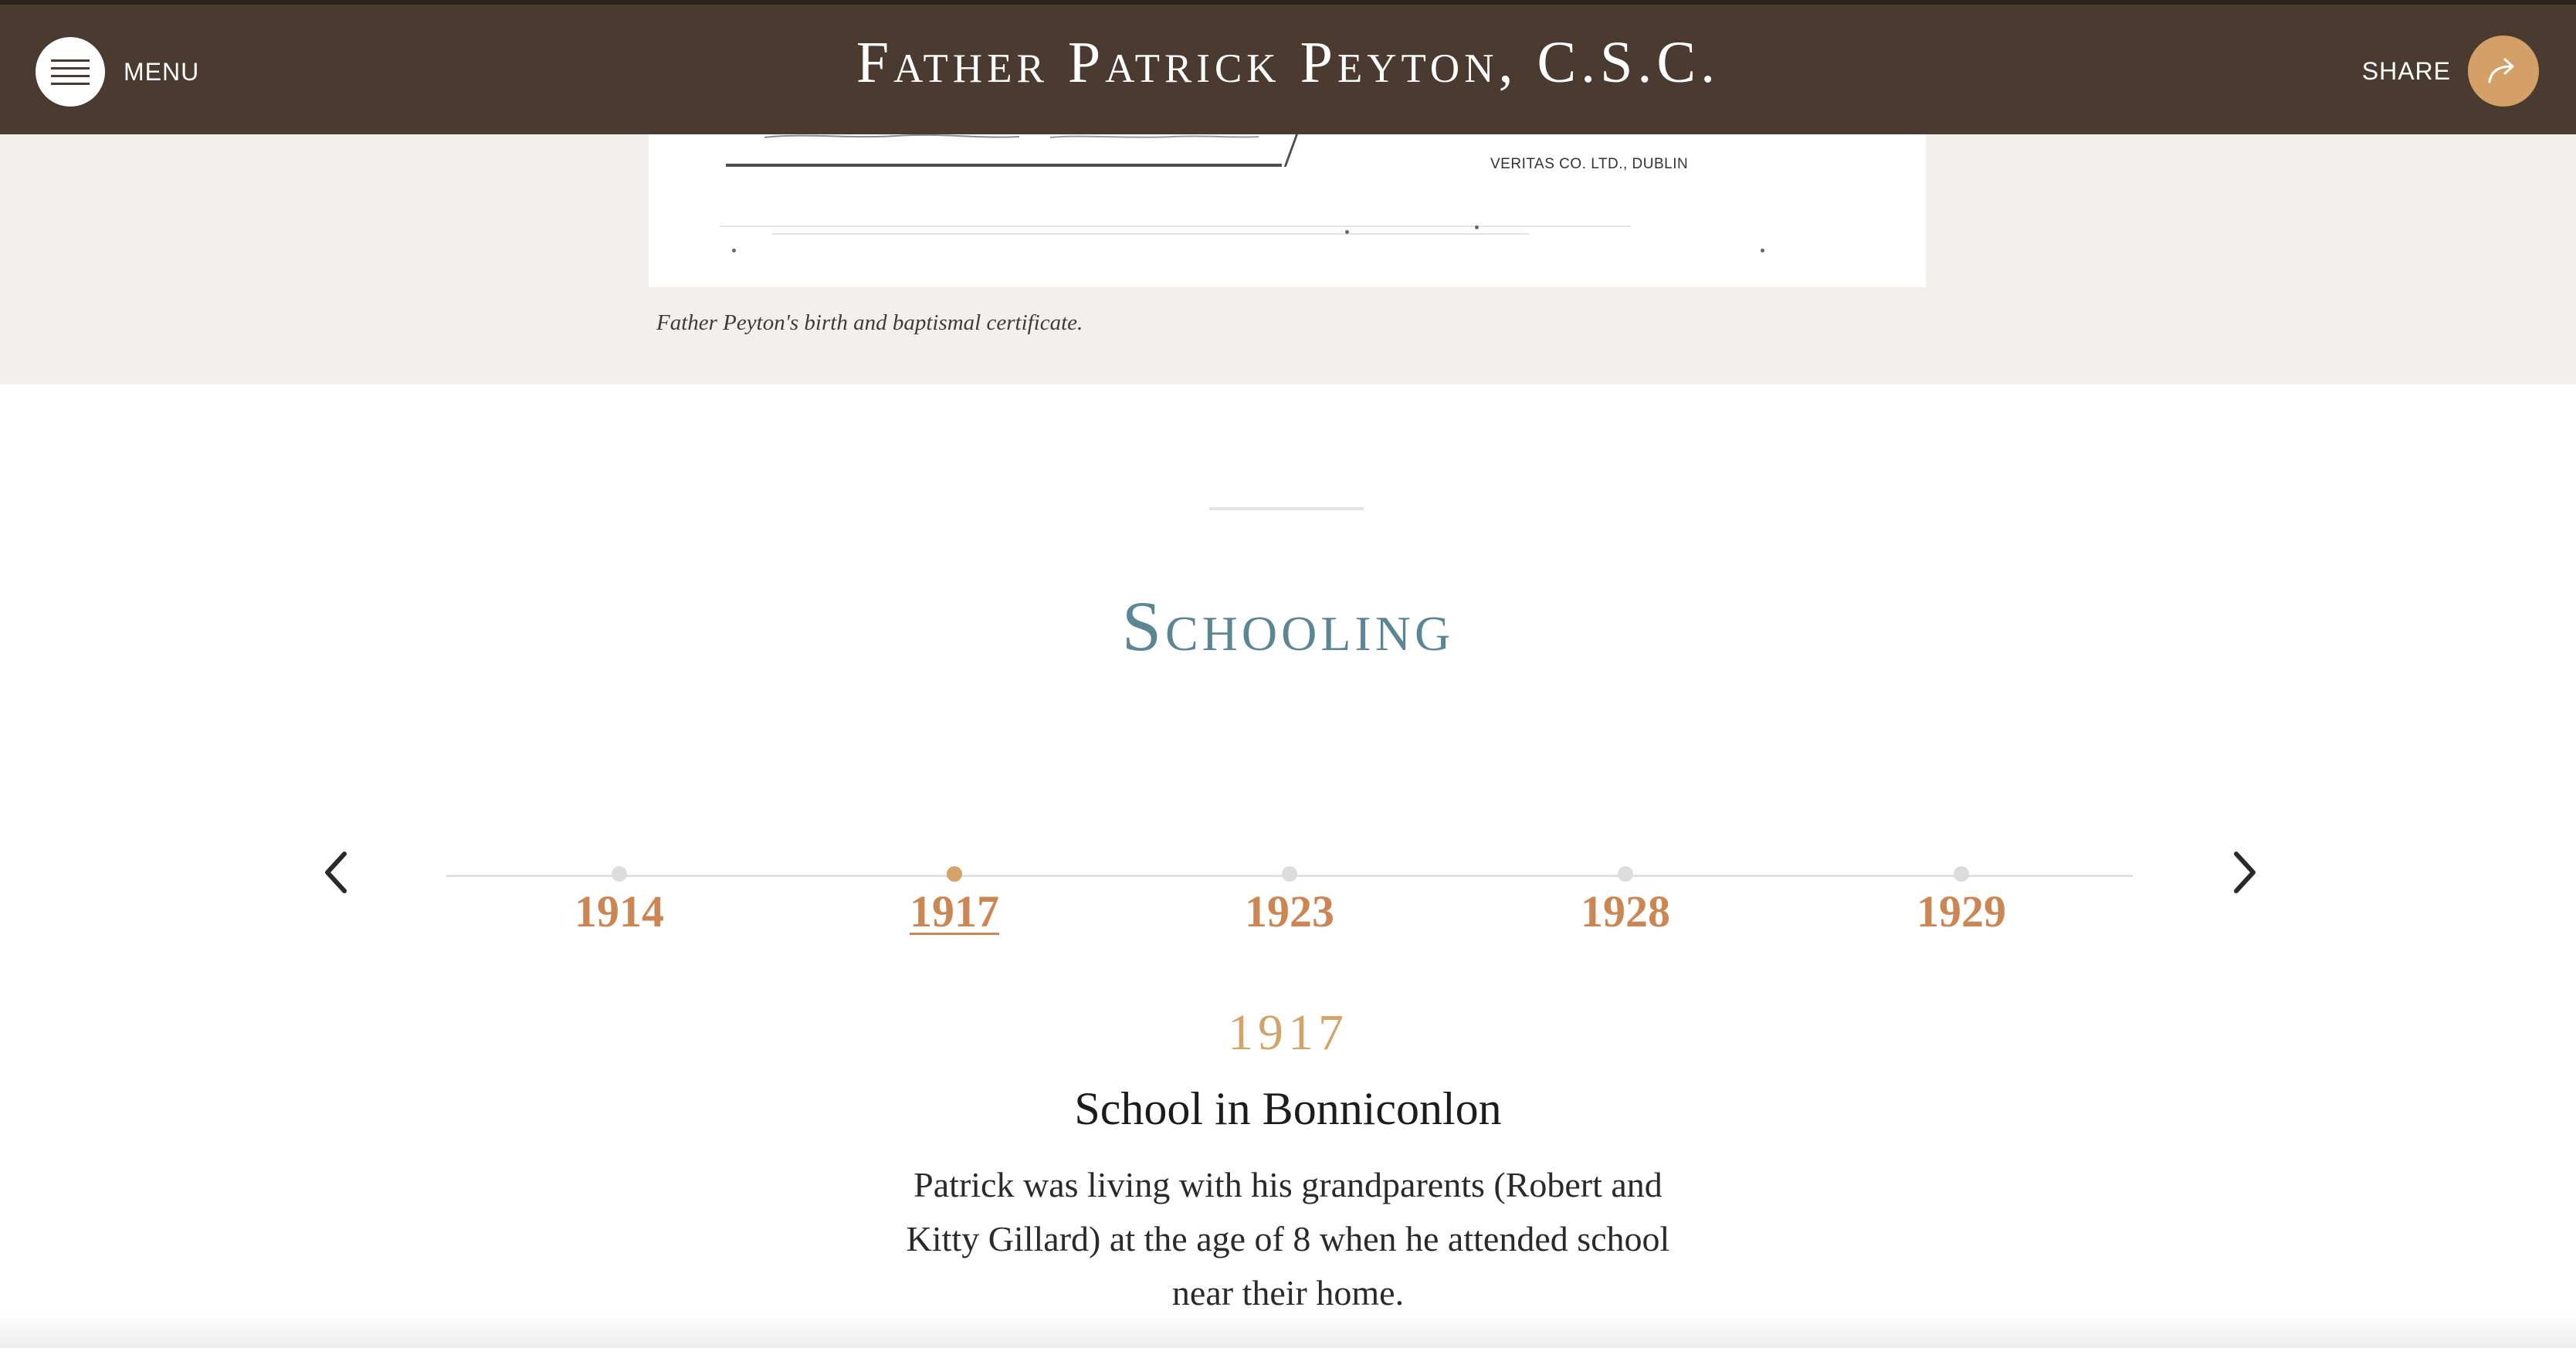  What do you see at coordinates (1288, 63) in the screenshot?
I see `site-title: Father Patrick Peyton, C.S.C.` at bounding box center [1288, 63].